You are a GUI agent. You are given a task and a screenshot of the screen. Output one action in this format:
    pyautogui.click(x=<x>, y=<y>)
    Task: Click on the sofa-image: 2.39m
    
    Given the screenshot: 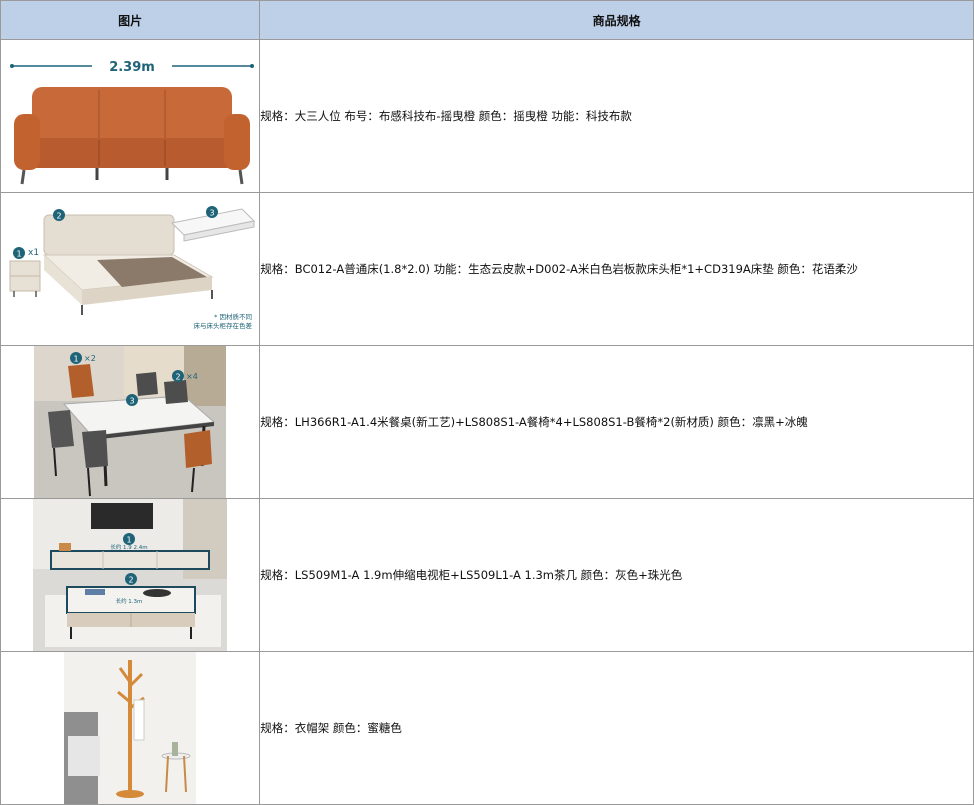 What is the action you would take?
    pyautogui.click(x=132, y=122)
    